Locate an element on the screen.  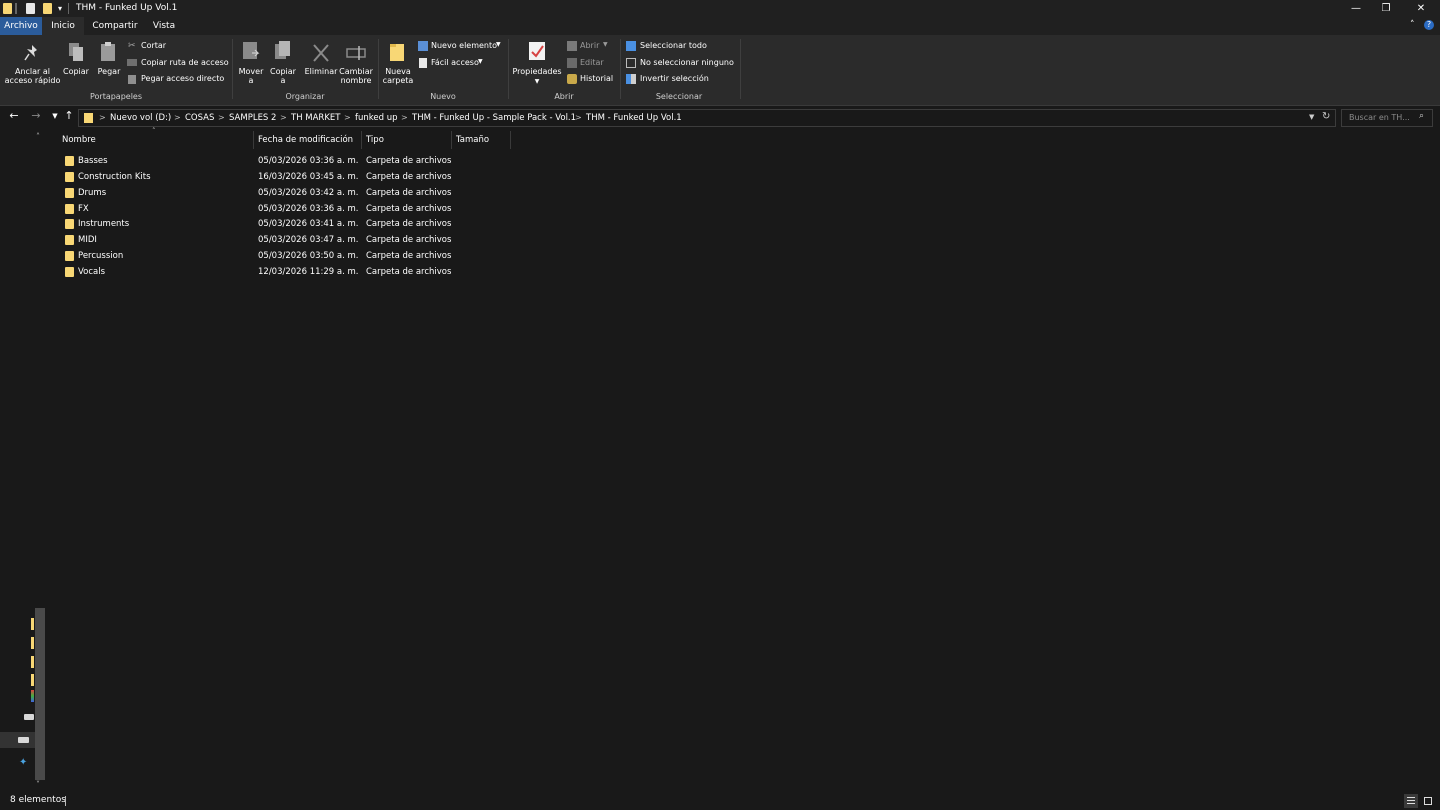
file-date: 16/03/2026 03:45 a. m. is located at coordinates (308, 177).